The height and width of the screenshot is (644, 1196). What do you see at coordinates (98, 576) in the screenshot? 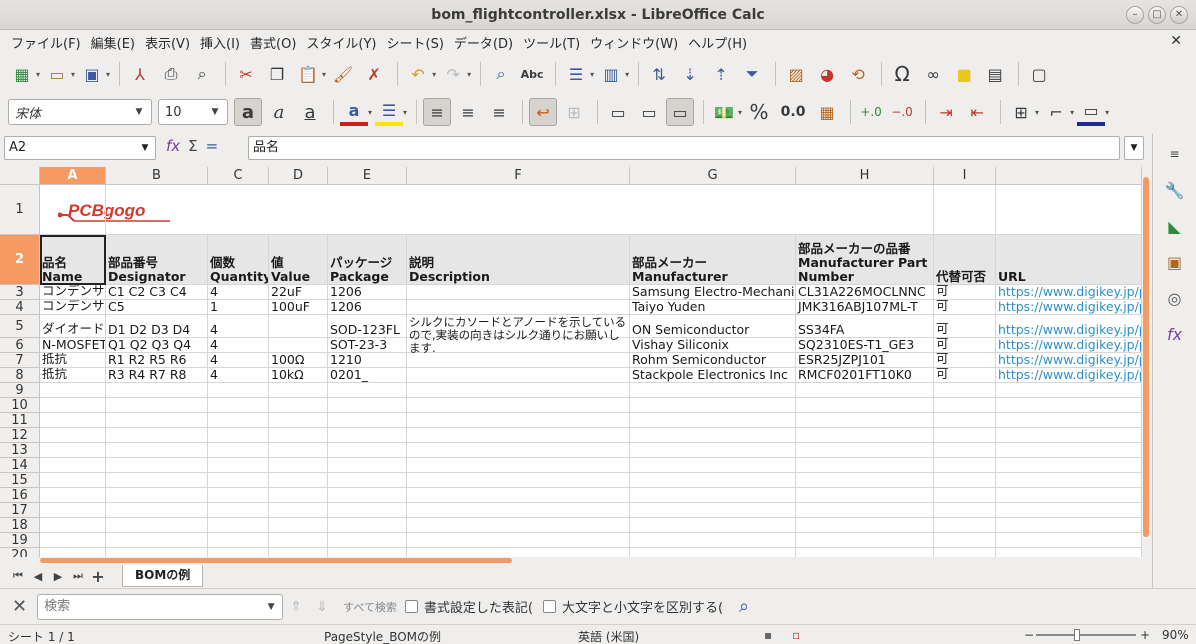
I see `add-sheet-icon: +` at bounding box center [98, 576].